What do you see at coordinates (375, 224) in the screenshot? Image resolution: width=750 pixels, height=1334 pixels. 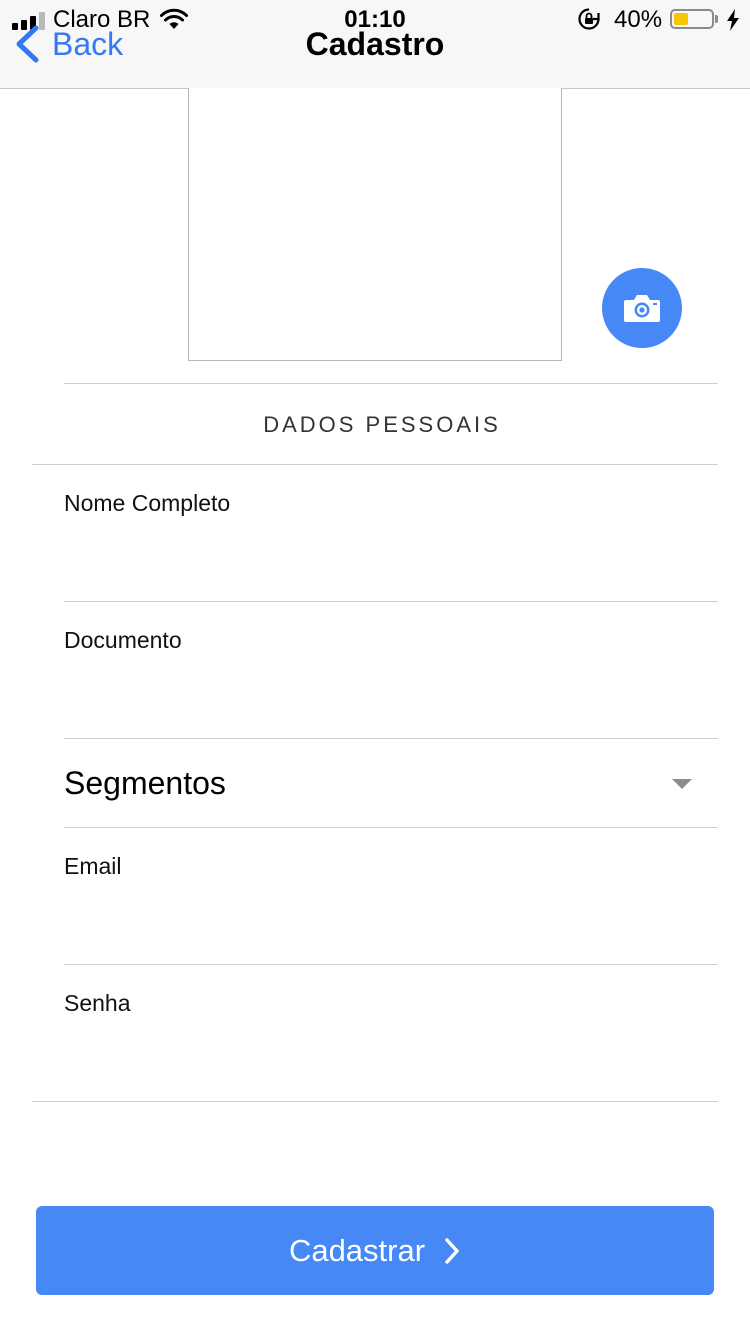 I see `profile-photo-placeholder` at bounding box center [375, 224].